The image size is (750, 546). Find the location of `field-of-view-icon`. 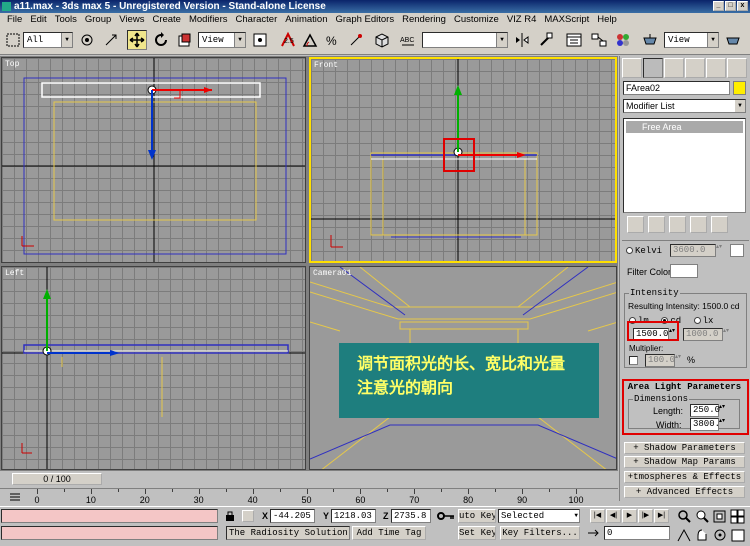

field-of-view-icon is located at coordinates (684, 537).